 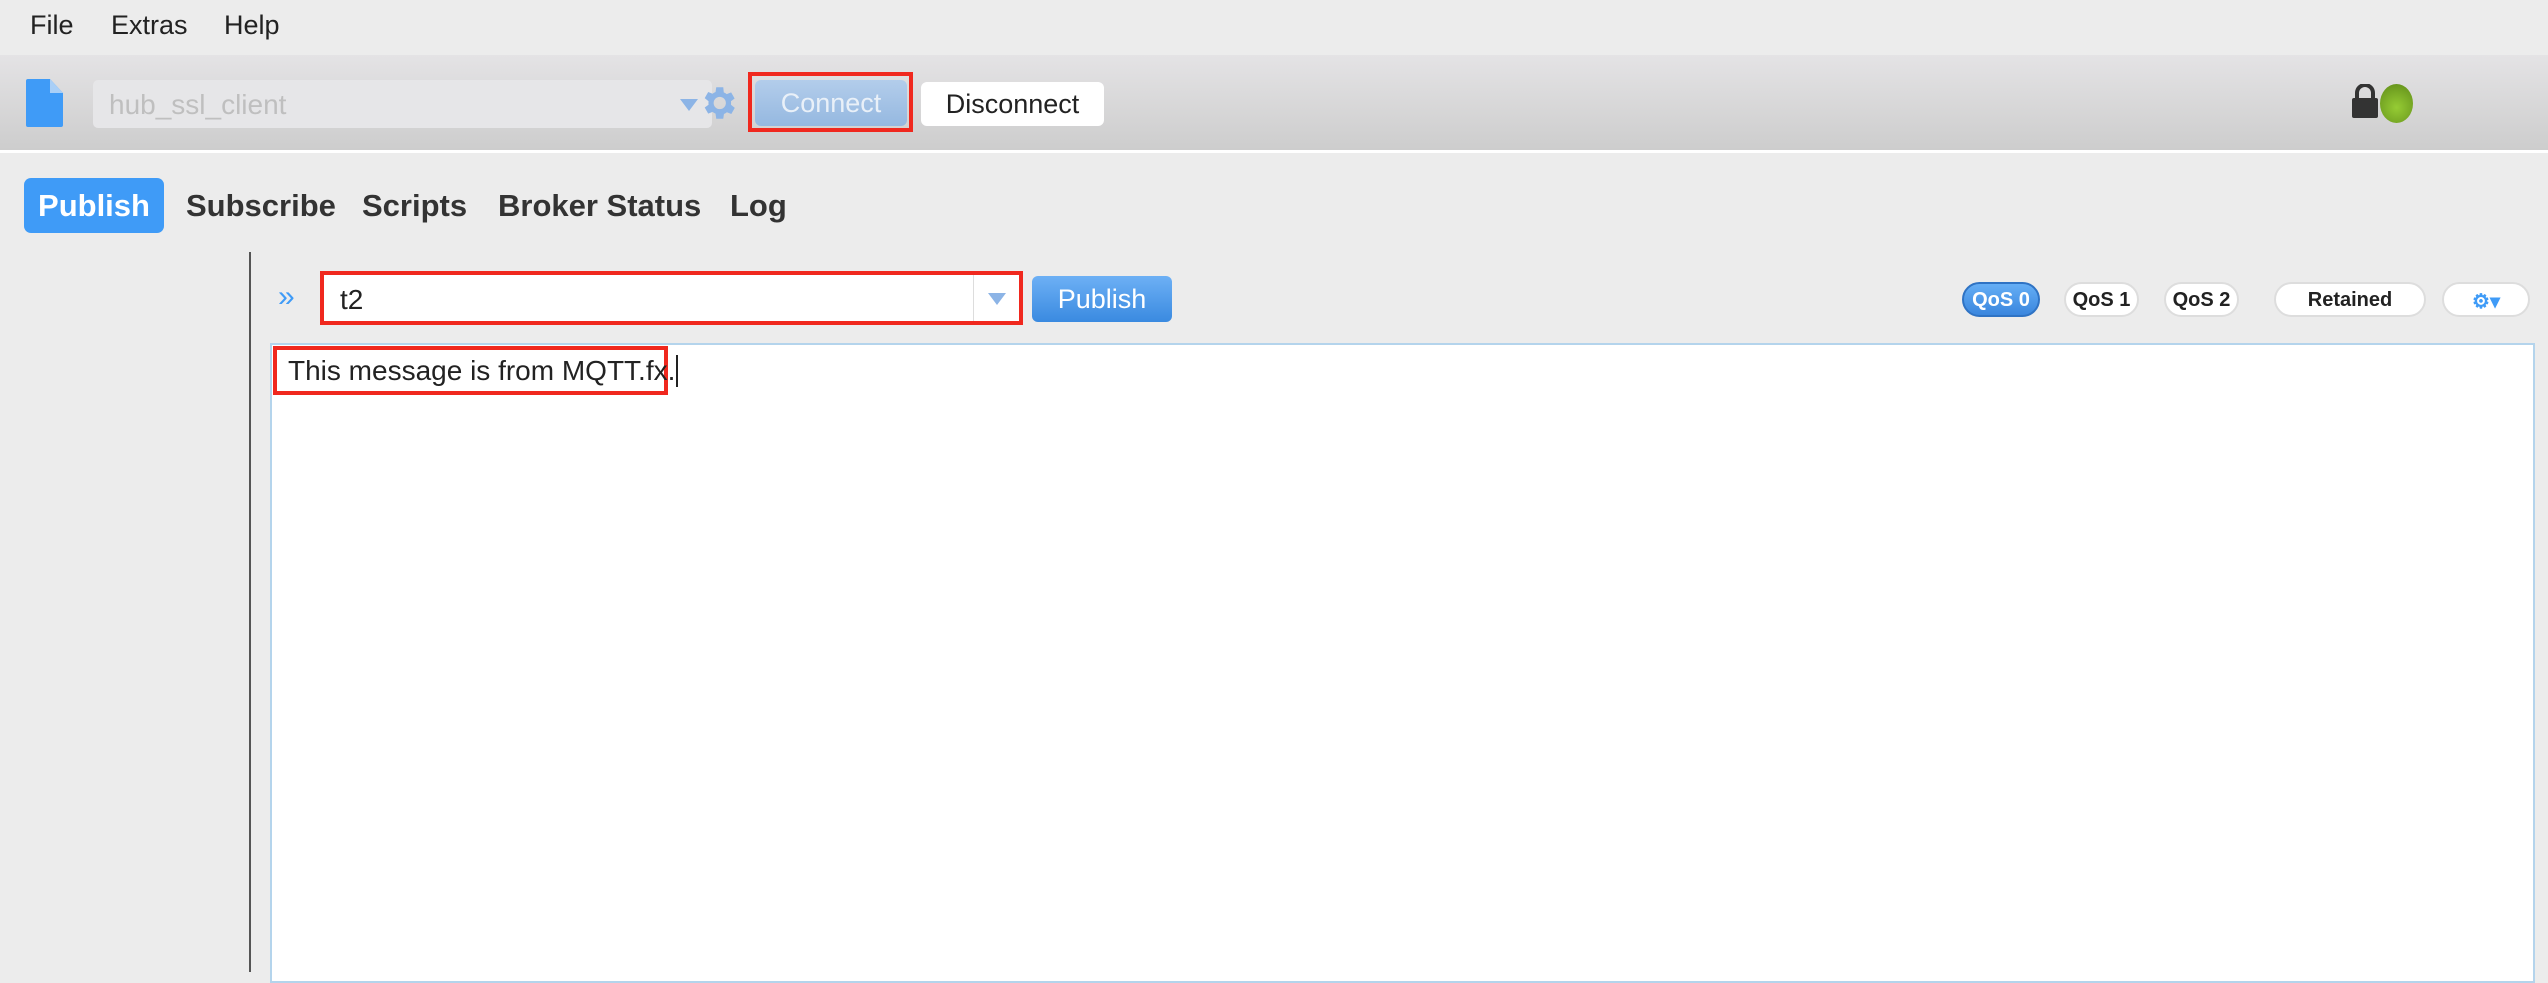 I want to click on tab-broker-status: Broker Status, so click(x=599, y=205).